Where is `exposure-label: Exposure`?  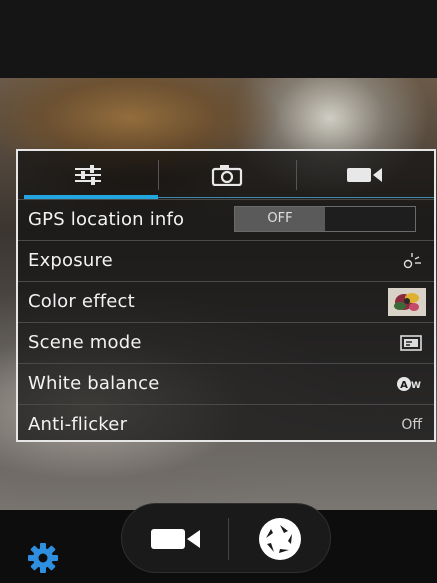
exposure-label: Exposure is located at coordinates (70, 260).